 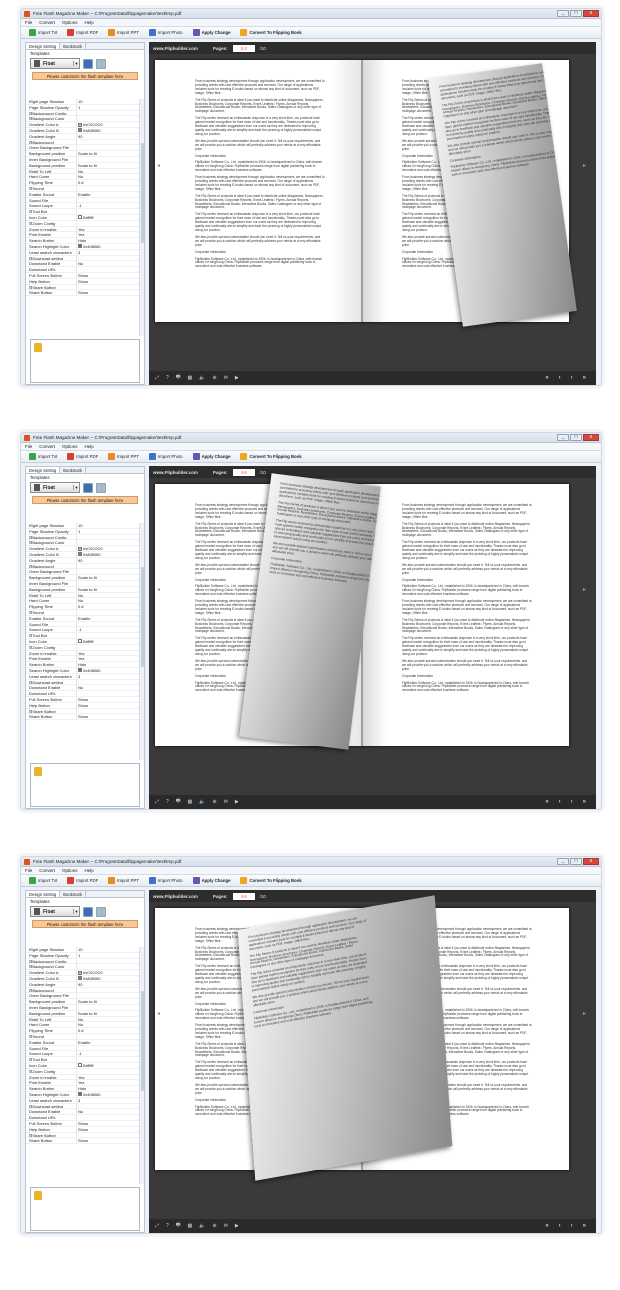 I want to click on import-pdf-button: Import PDF, so click(x=82, y=456).